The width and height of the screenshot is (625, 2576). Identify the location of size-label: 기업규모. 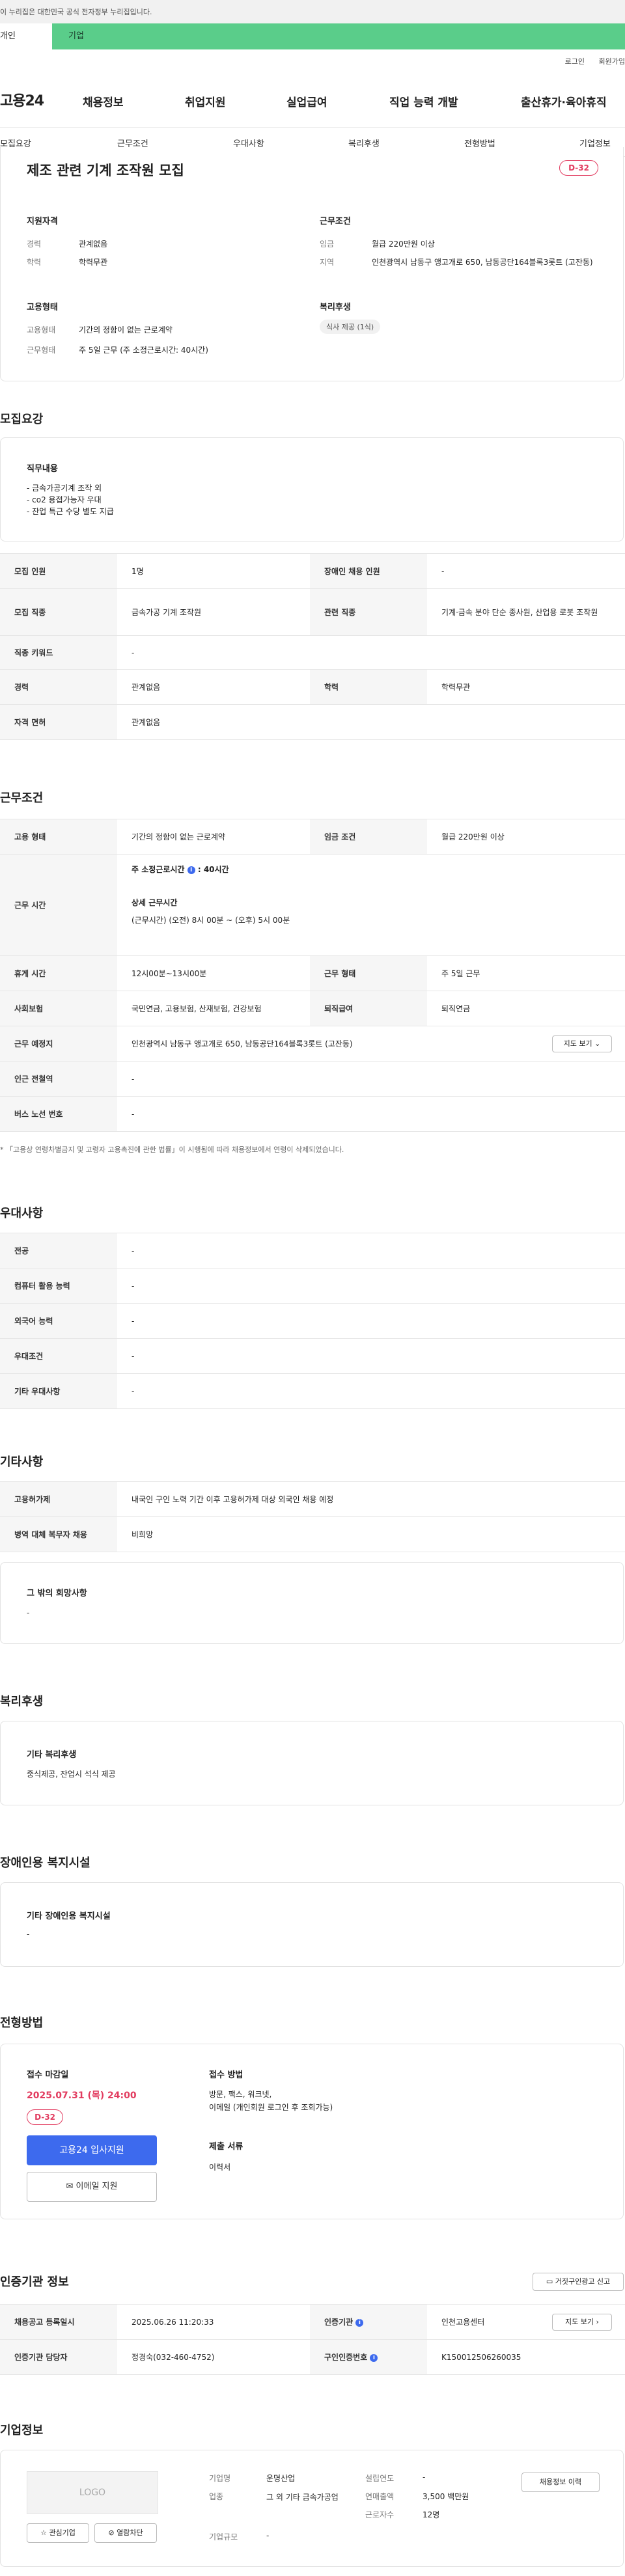
(223, 2537).